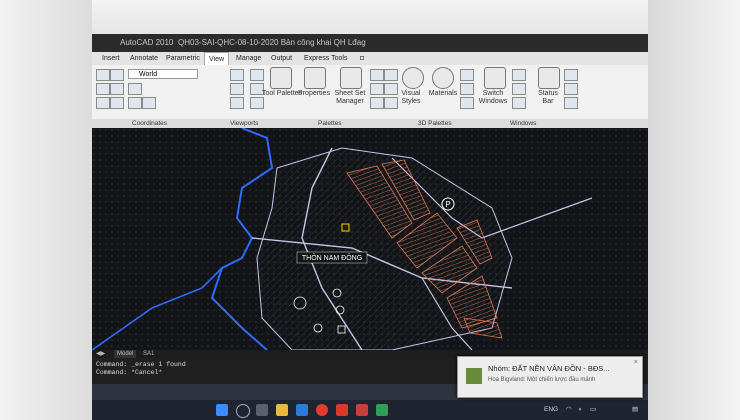 The height and width of the screenshot is (420, 740). What do you see at coordinates (549, 78) in the screenshot?
I see `status-bar-icon` at bounding box center [549, 78].